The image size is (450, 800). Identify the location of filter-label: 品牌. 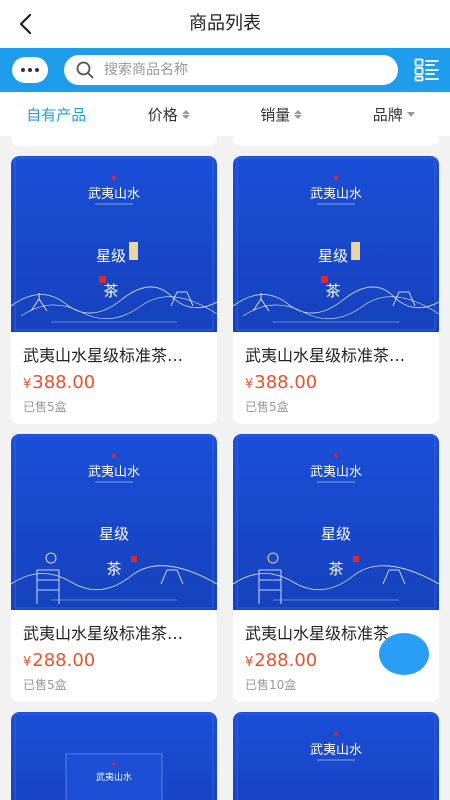
(387, 114).